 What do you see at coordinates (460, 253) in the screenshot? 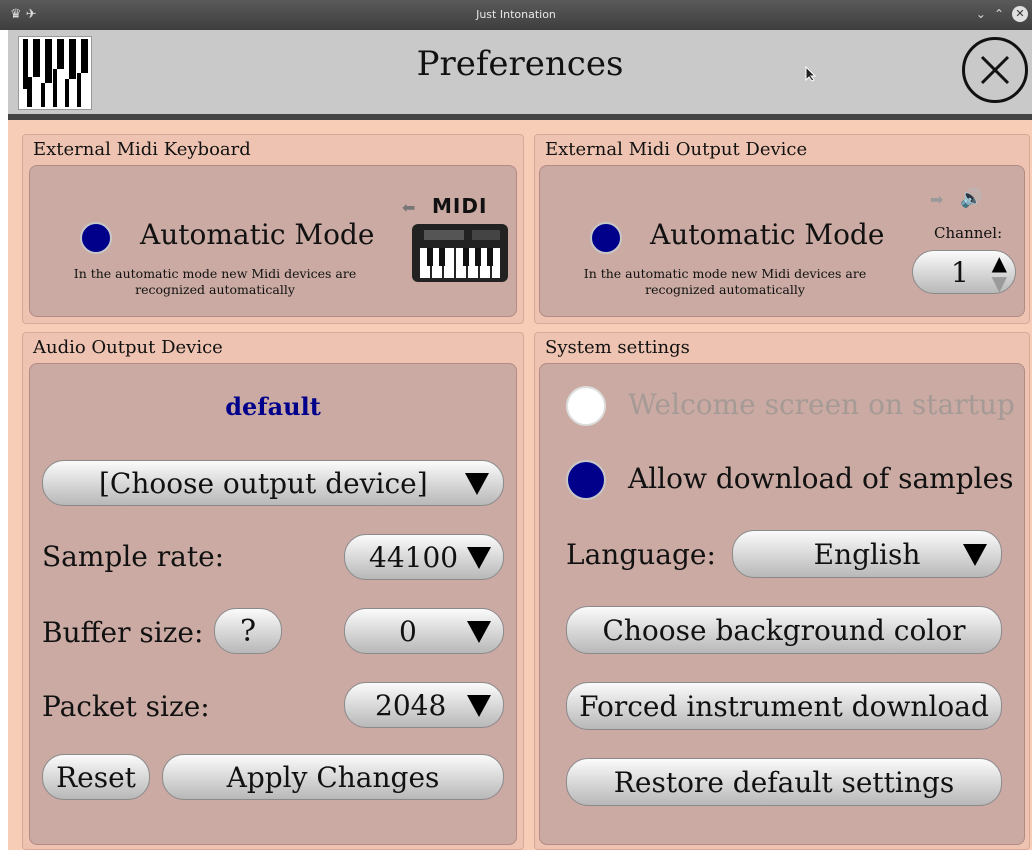
I see `keyboard-device-icon` at bounding box center [460, 253].